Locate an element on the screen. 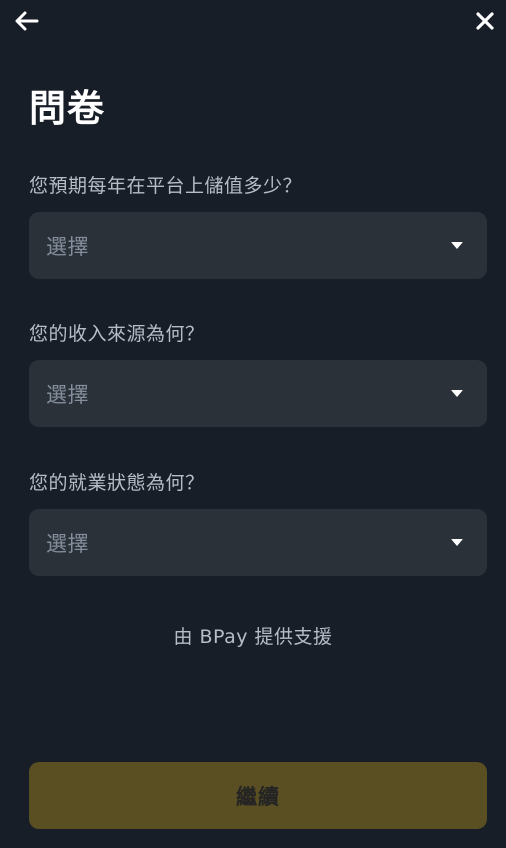 The image size is (506, 848). question-label: 您預期每年在平台上儲值多少？ is located at coordinates (166, 186).